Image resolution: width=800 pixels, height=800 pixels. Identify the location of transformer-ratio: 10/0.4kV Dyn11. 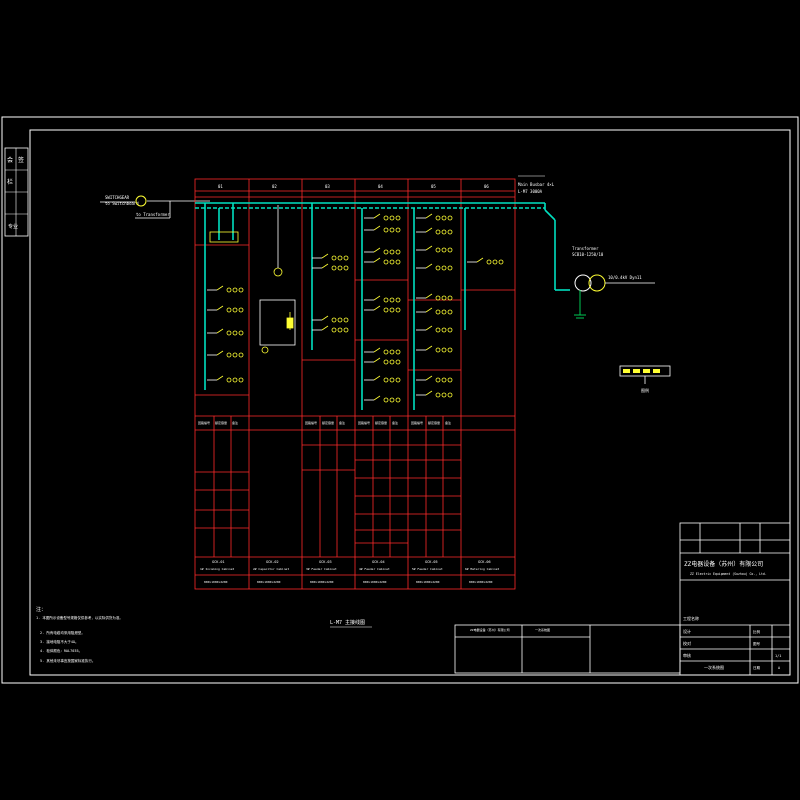
(625, 277).